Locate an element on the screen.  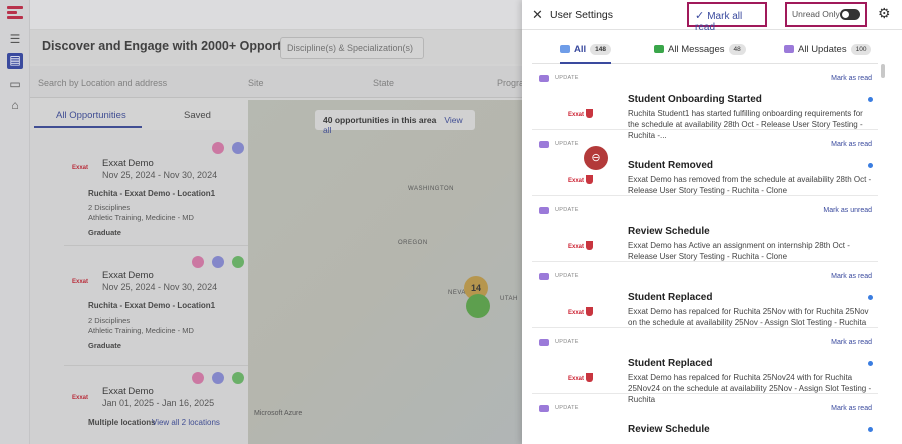
tab-all-updates: All Updates 100 is located at coordinates (828, 50).